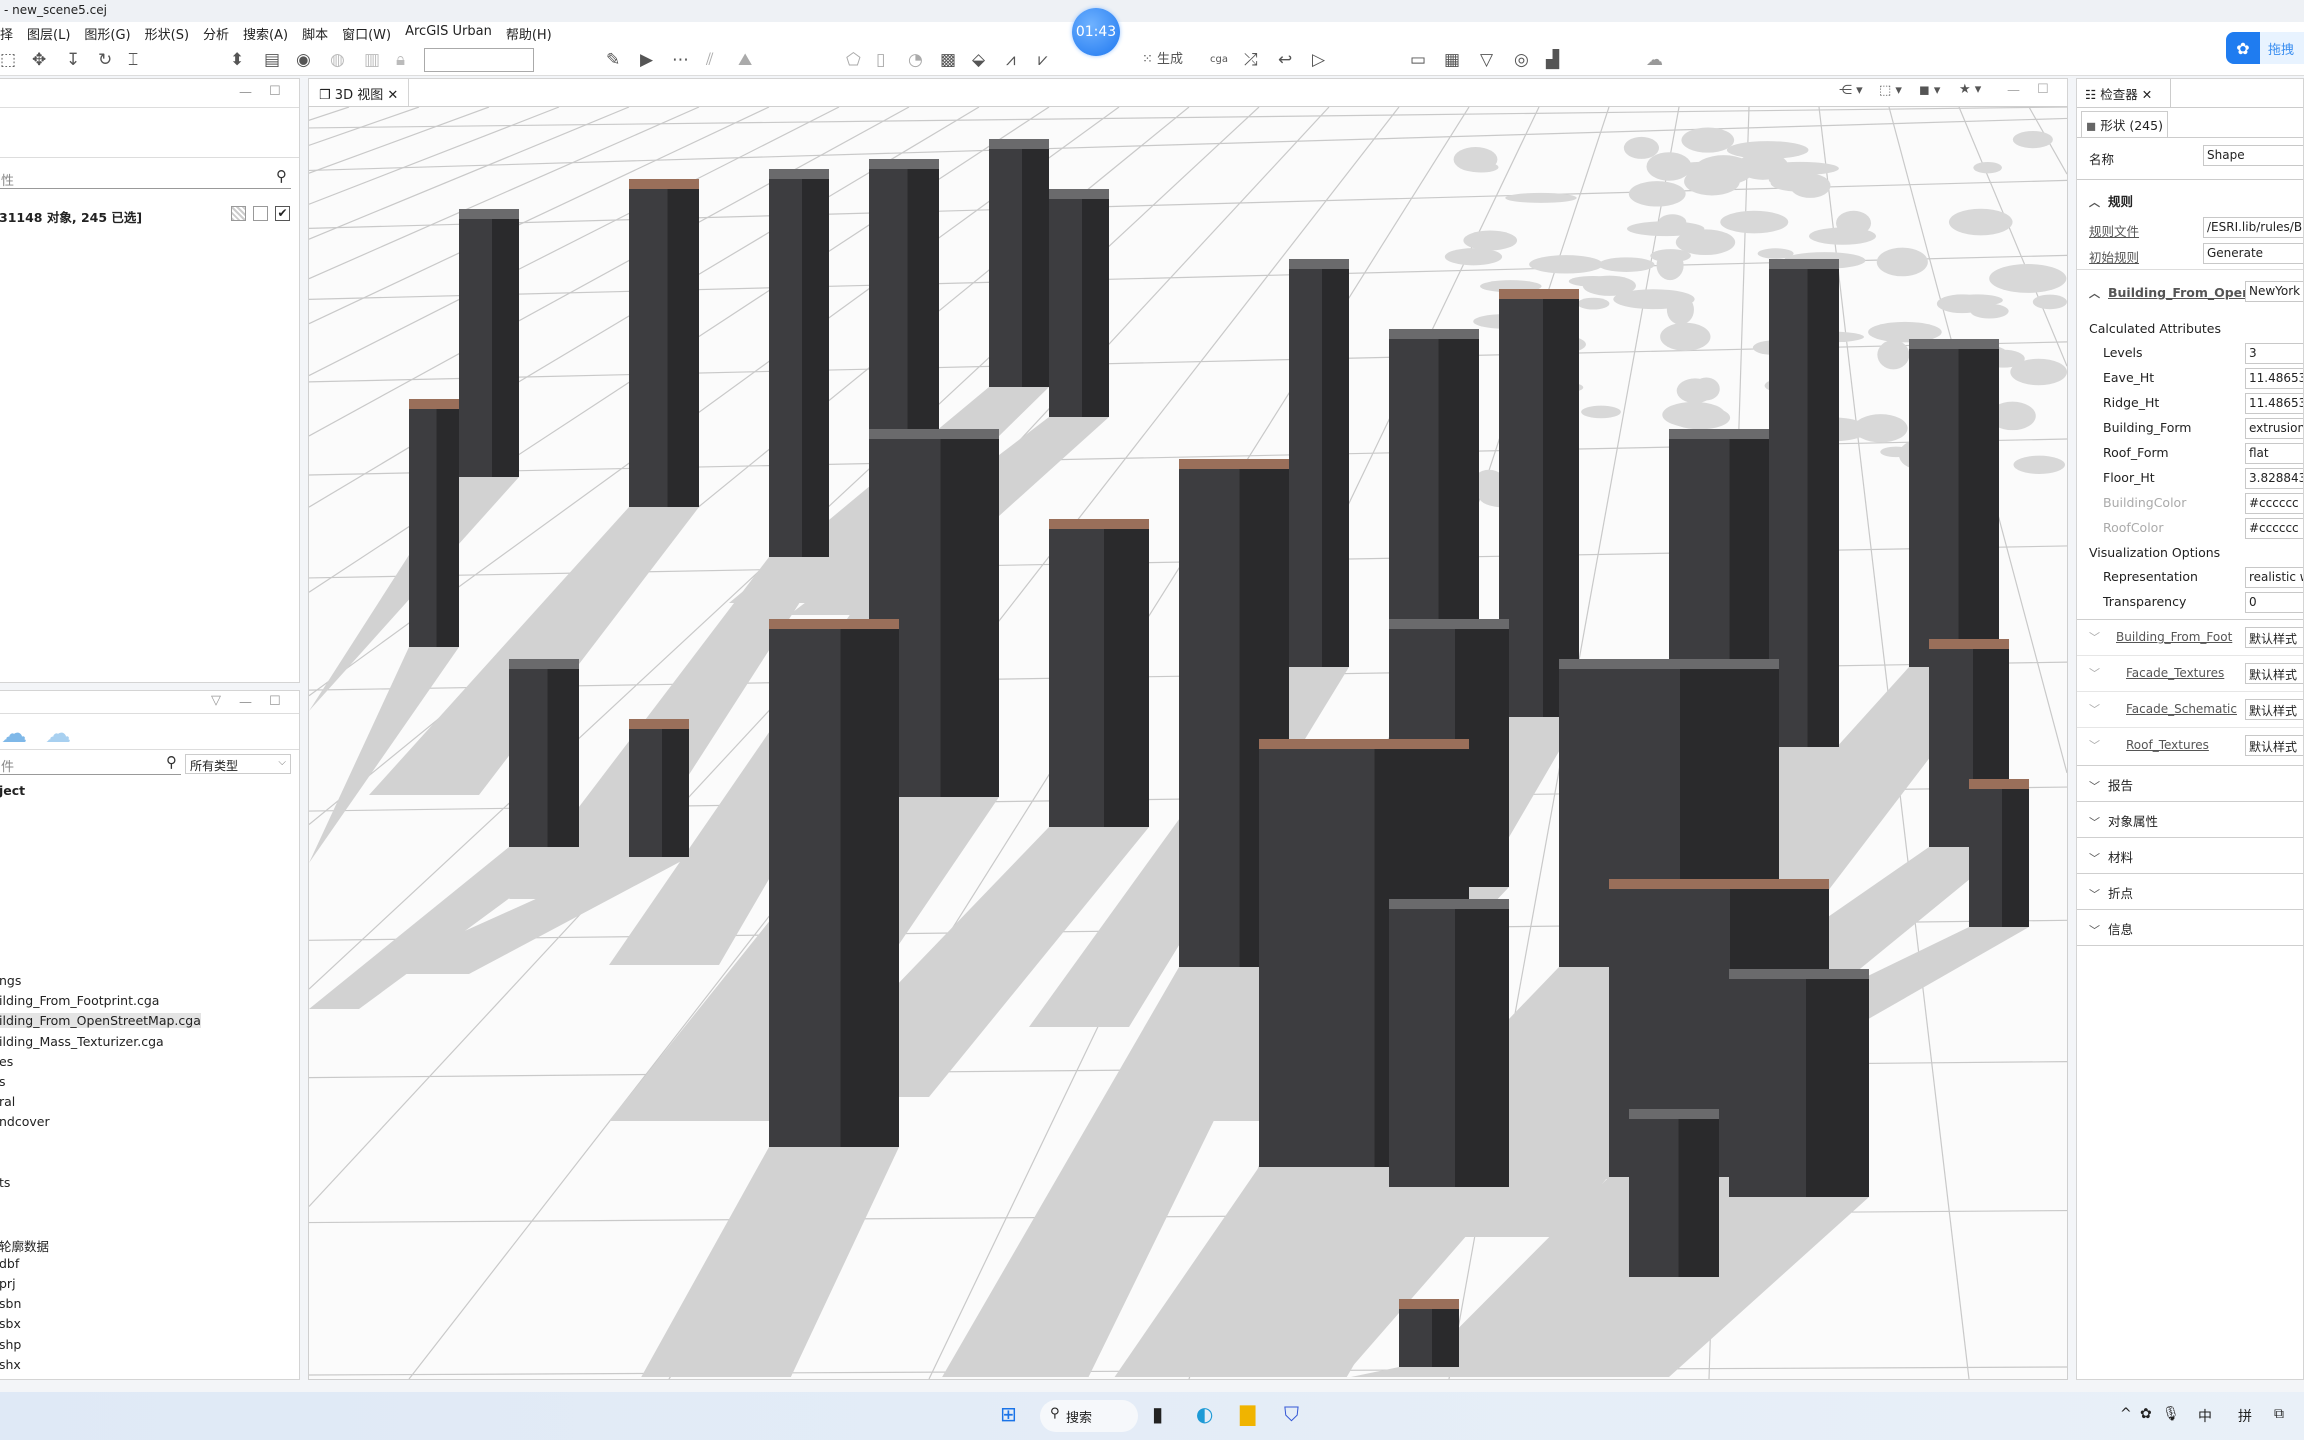 The height and width of the screenshot is (1440, 2304). I want to click on file-tree-item: prj, so click(8, 1283).